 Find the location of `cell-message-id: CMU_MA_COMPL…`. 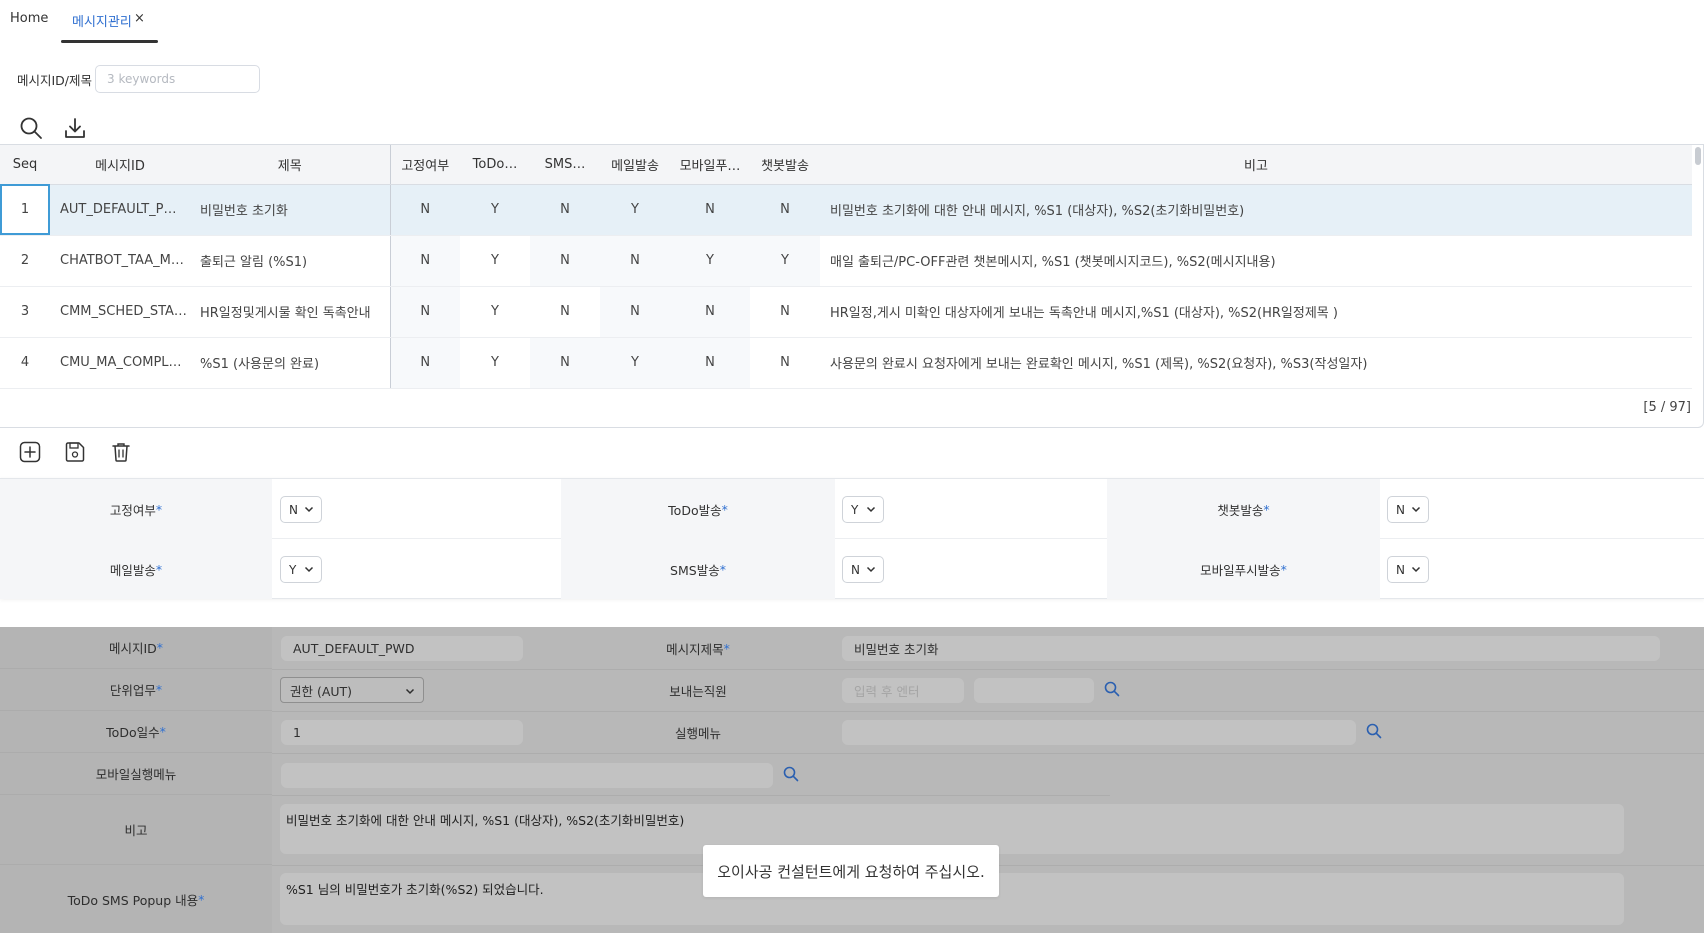

cell-message-id: CMU_MA_COMPL… is located at coordinates (120, 363).